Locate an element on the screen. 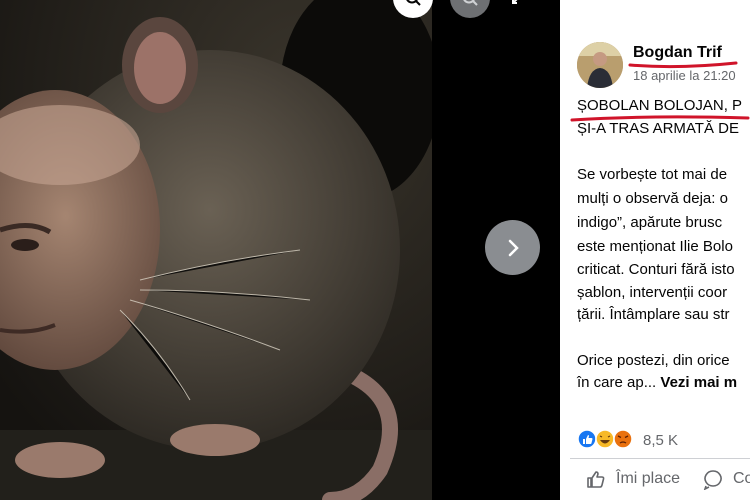  thumbs-up-icon is located at coordinates (596, 479).